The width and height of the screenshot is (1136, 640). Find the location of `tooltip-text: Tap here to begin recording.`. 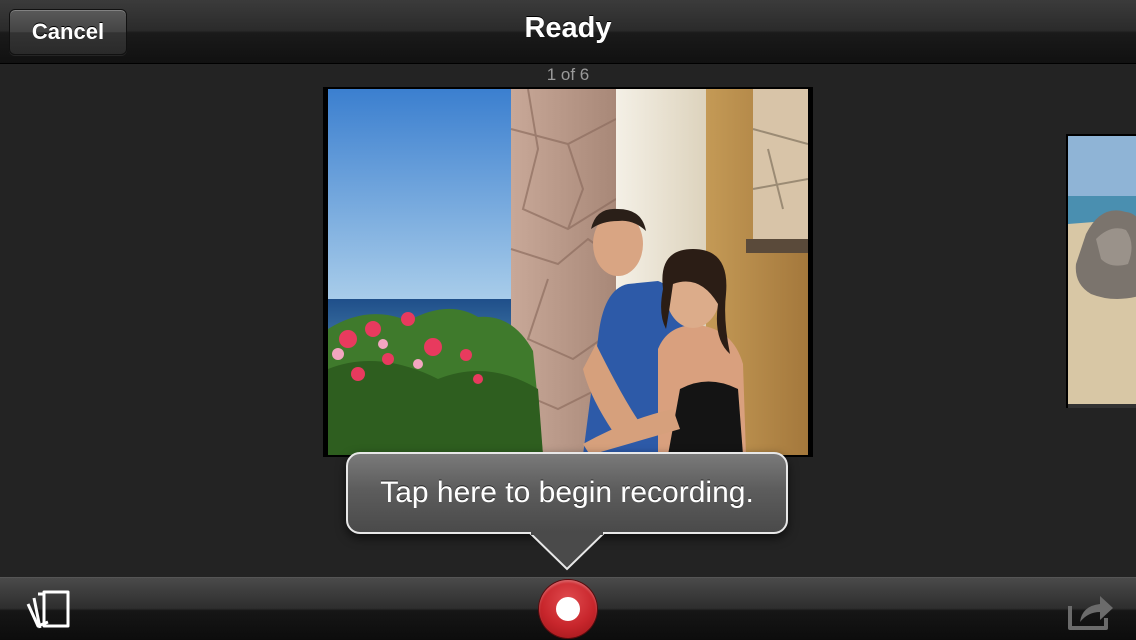

tooltip-text: Tap here to begin recording. is located at coordinates (567, 492).